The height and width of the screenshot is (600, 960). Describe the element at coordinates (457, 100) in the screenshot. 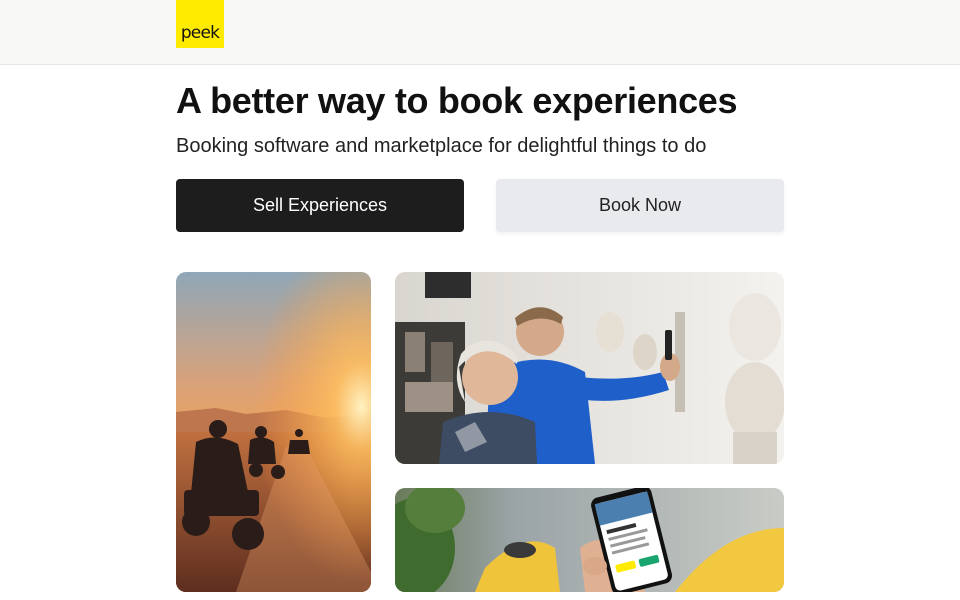

I see `hero-title: A better way to book experiences` at that location.